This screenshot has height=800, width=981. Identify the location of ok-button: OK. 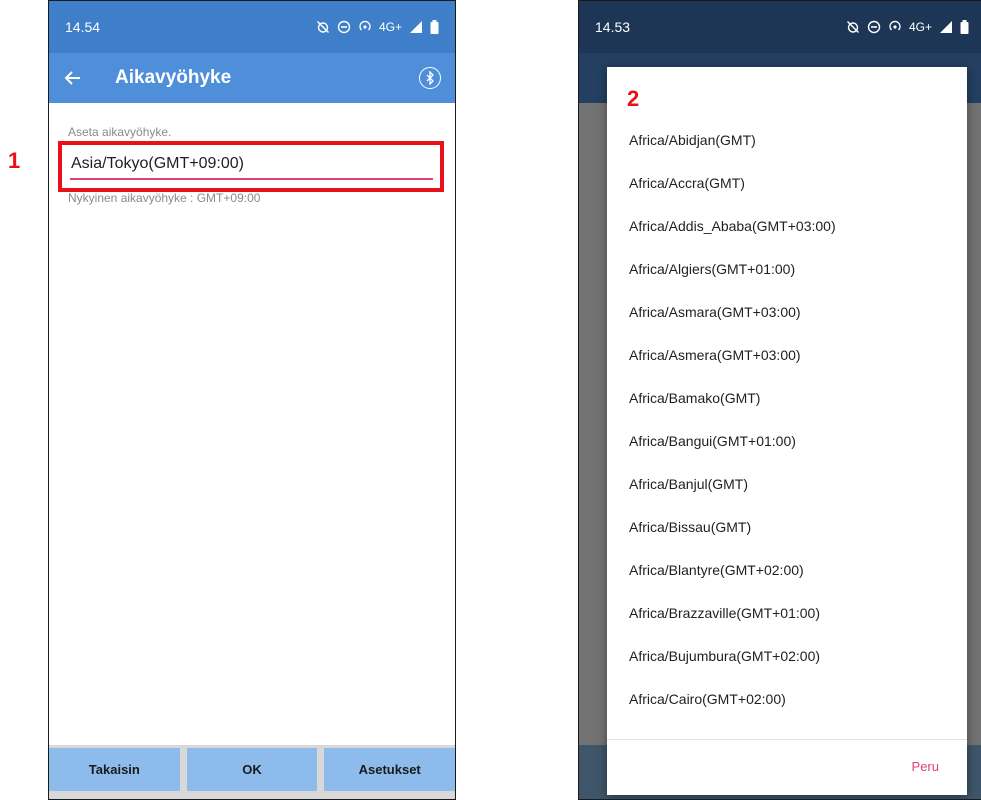
(252, 769).